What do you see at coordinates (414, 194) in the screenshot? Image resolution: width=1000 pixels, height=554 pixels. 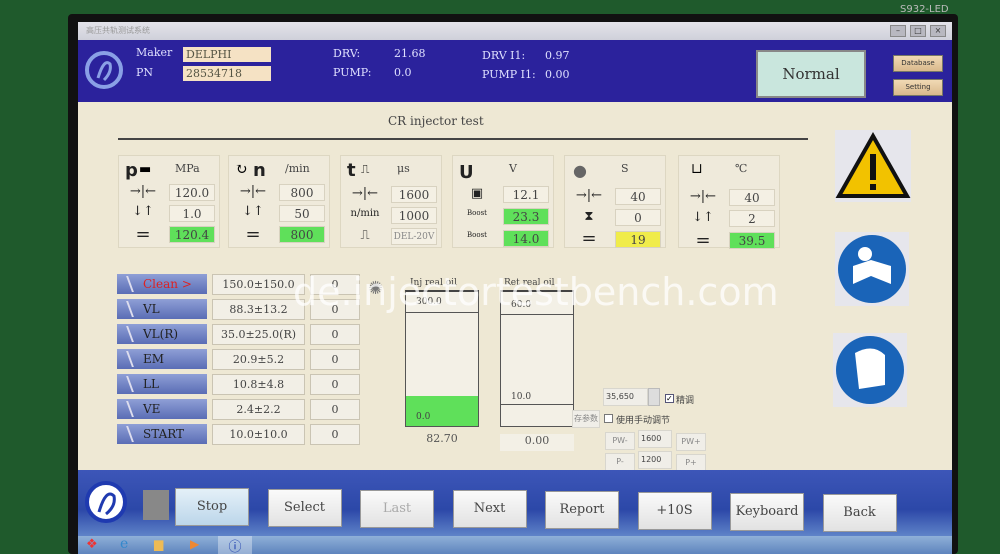 I see `pulse-width: 1600` at bounding box center [414, 194].